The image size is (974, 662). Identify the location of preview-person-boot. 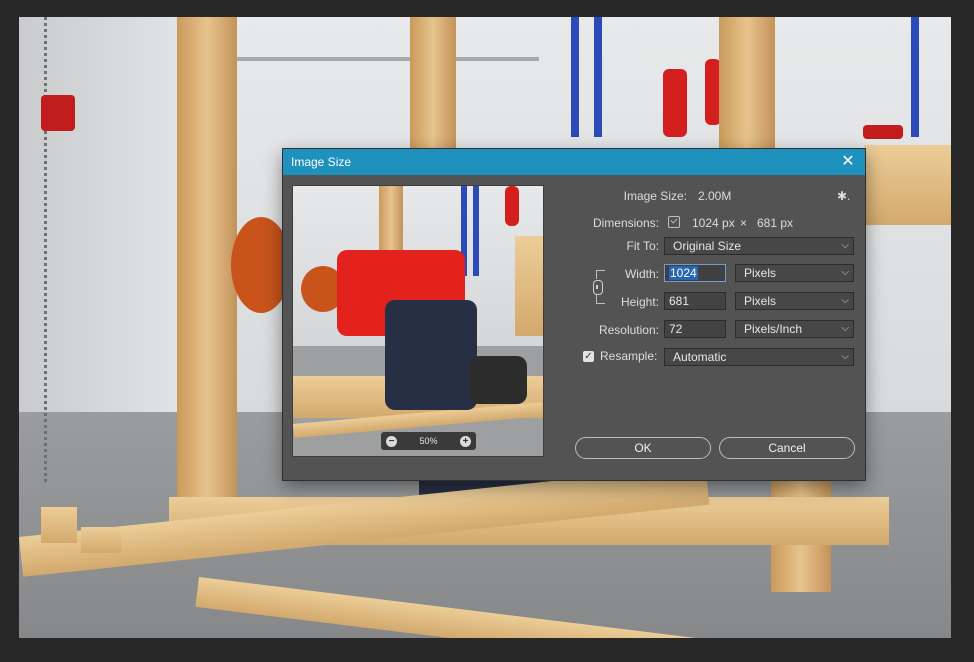
(498, 380).